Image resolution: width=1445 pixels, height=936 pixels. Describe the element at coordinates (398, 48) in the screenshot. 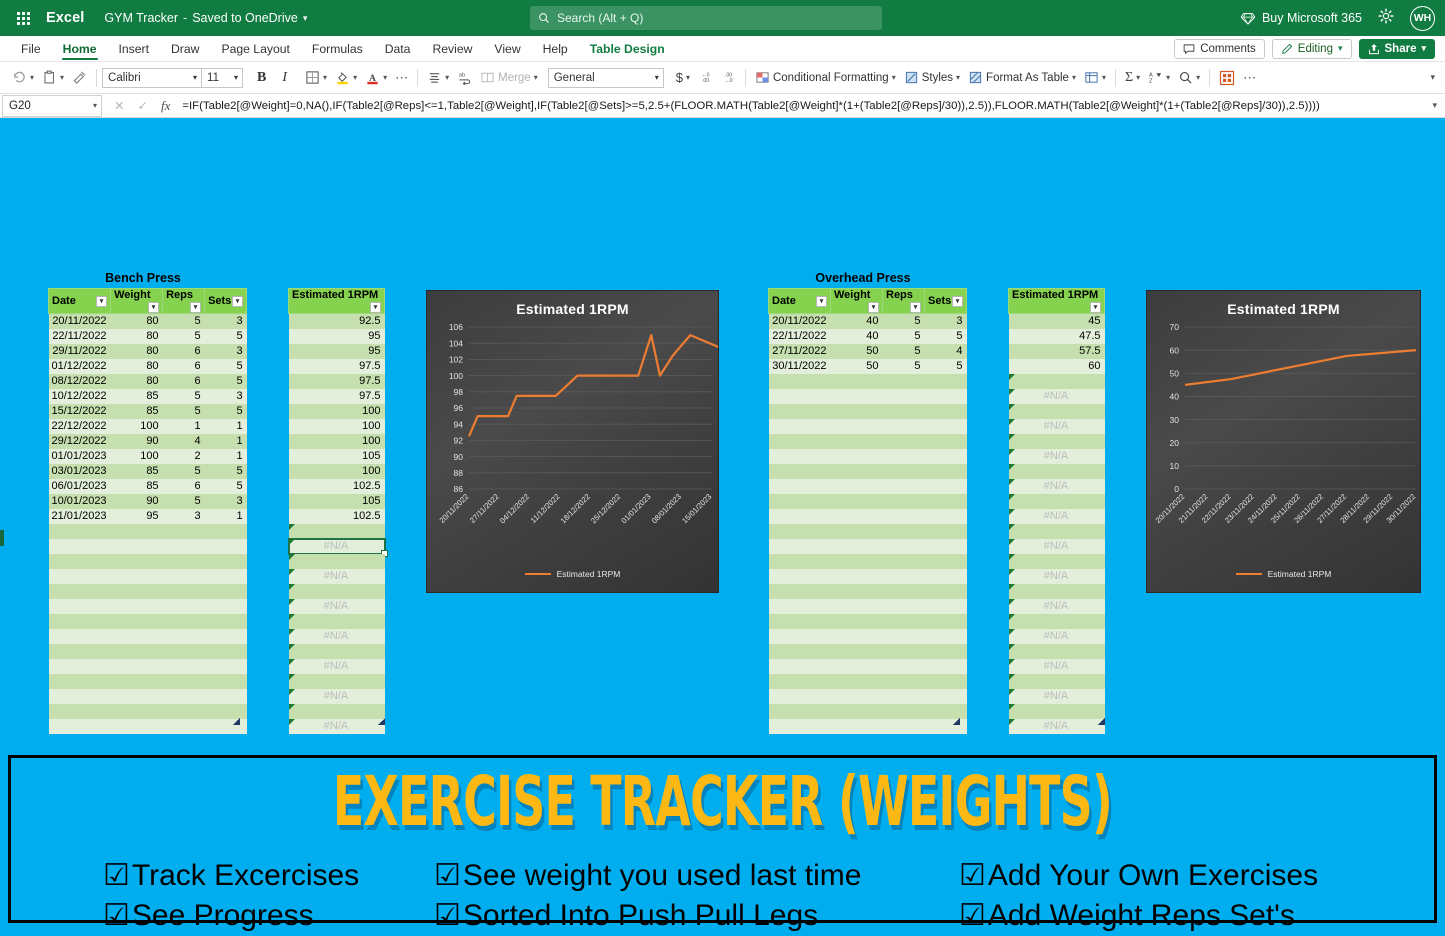

I see `tab-data: Data` at that location.